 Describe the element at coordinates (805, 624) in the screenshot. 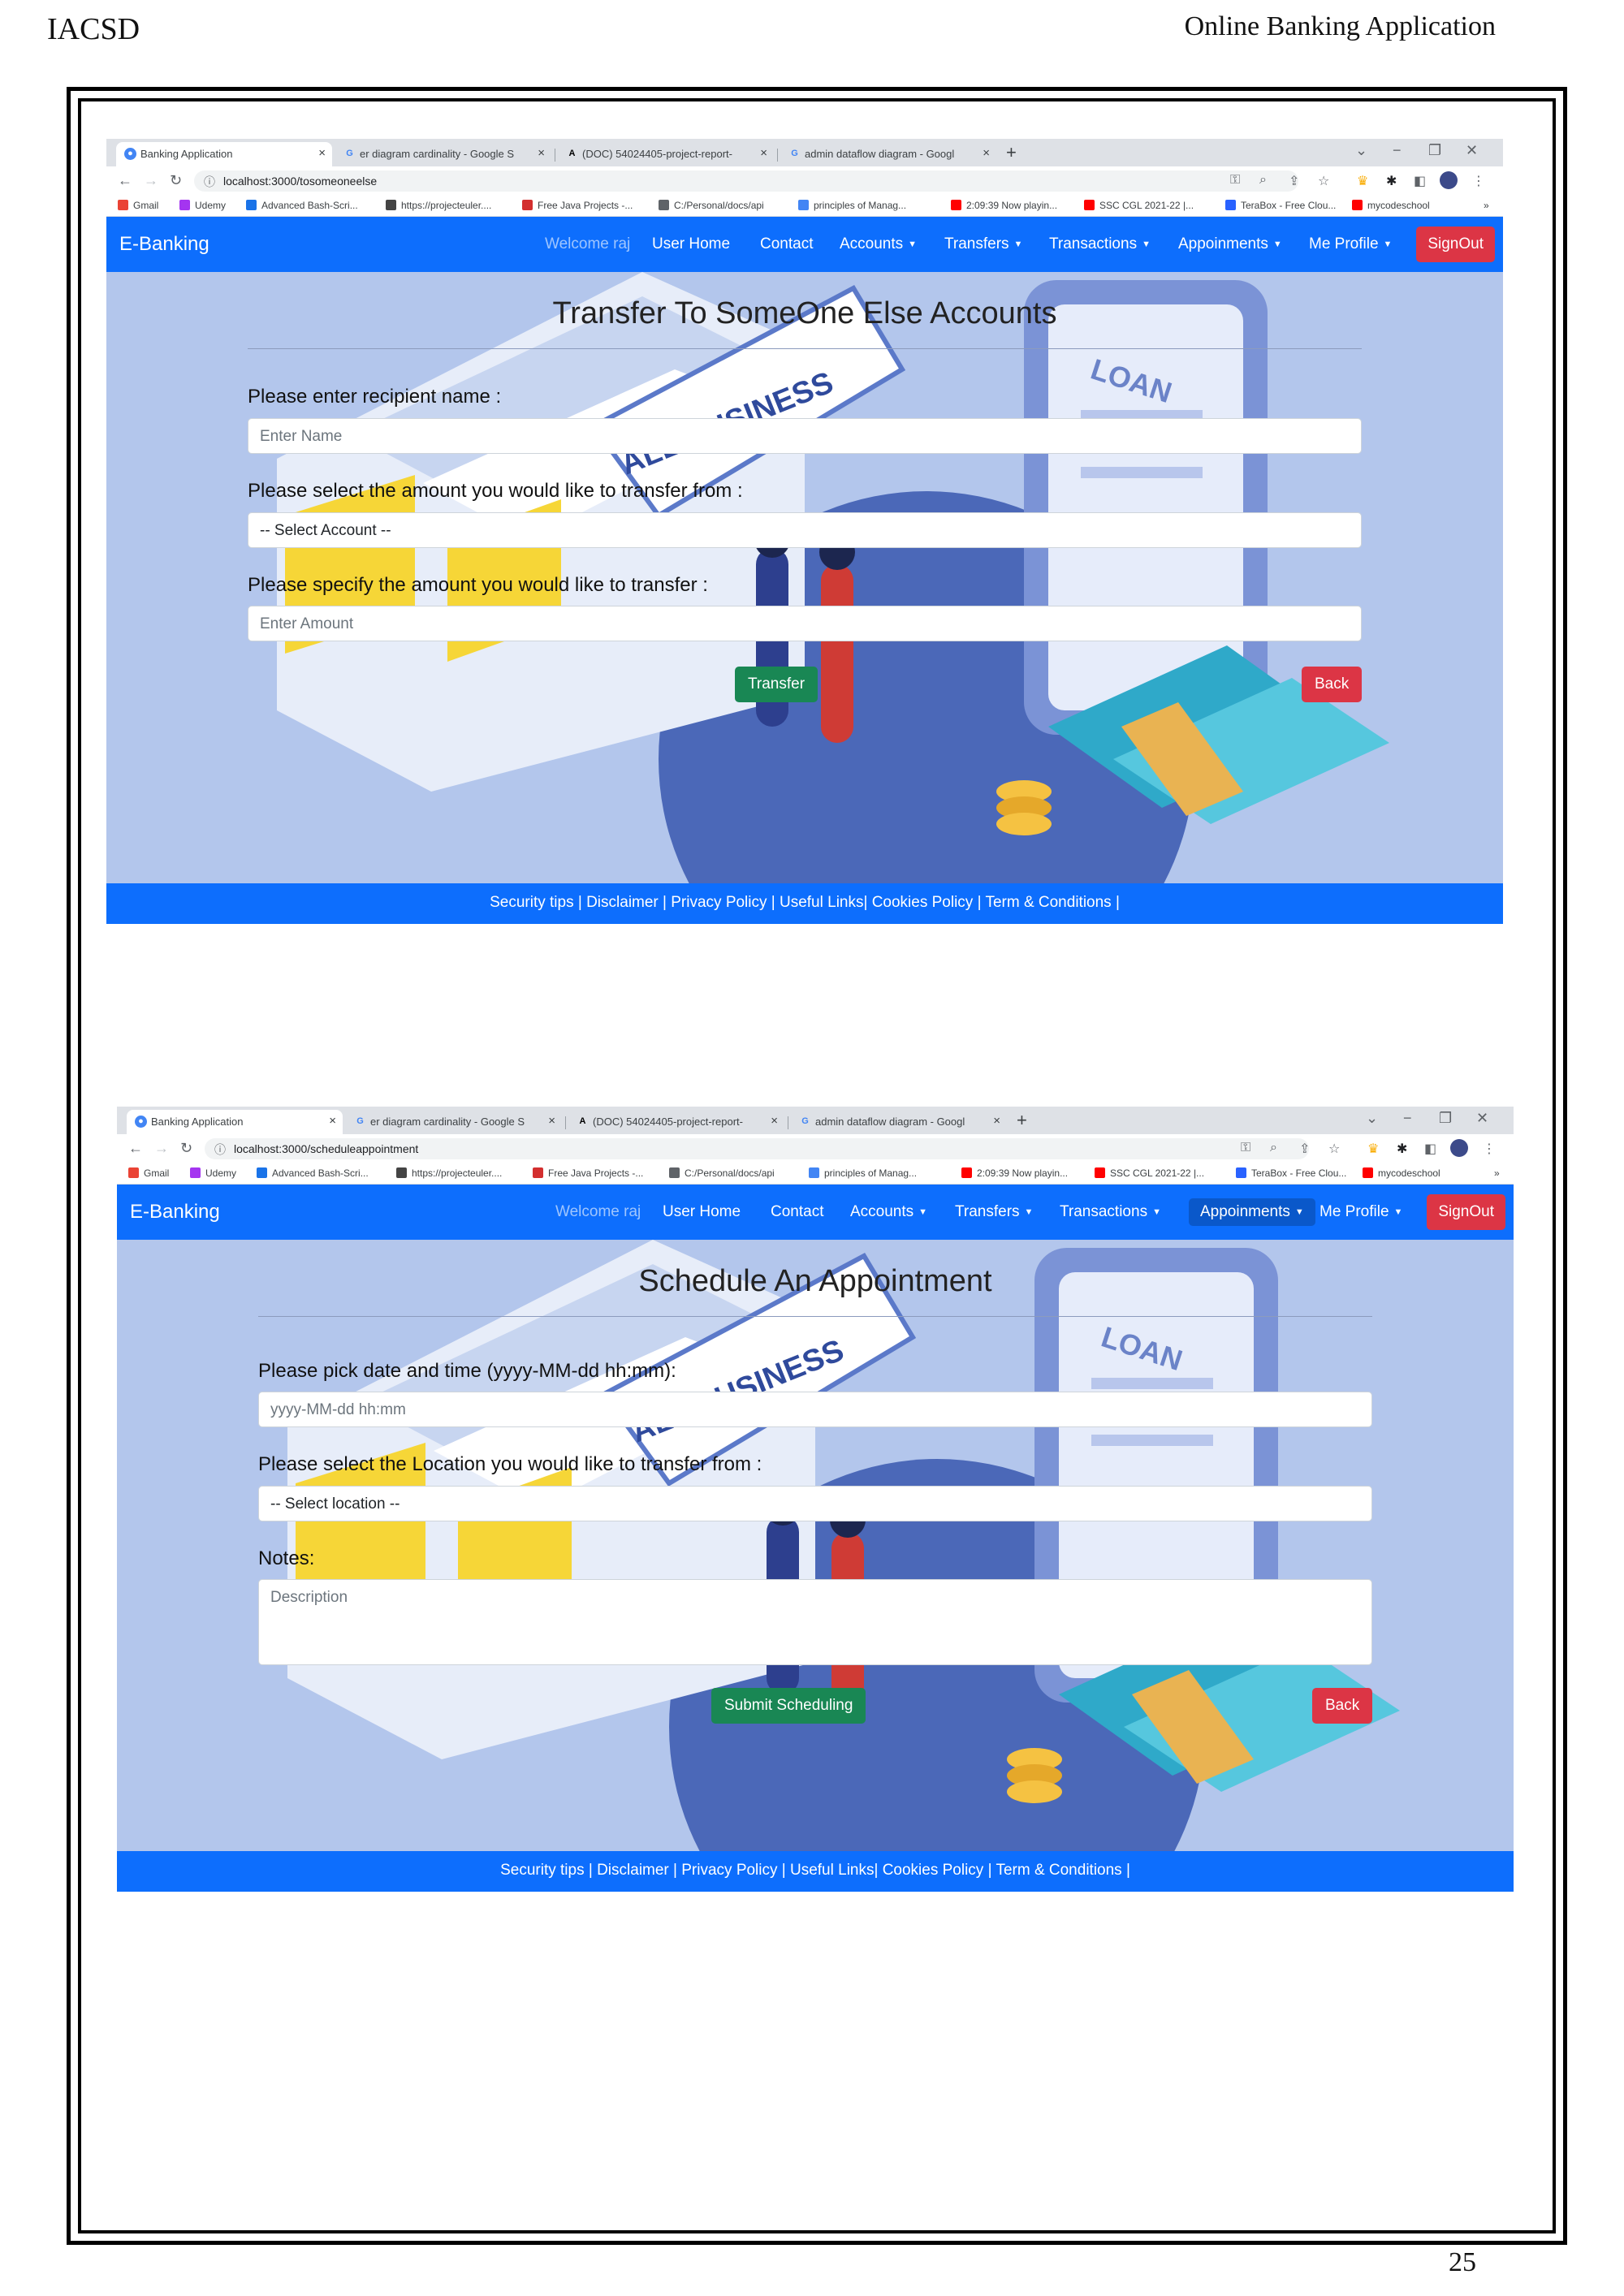

I see `amount-input: Enter Amount` at that location.